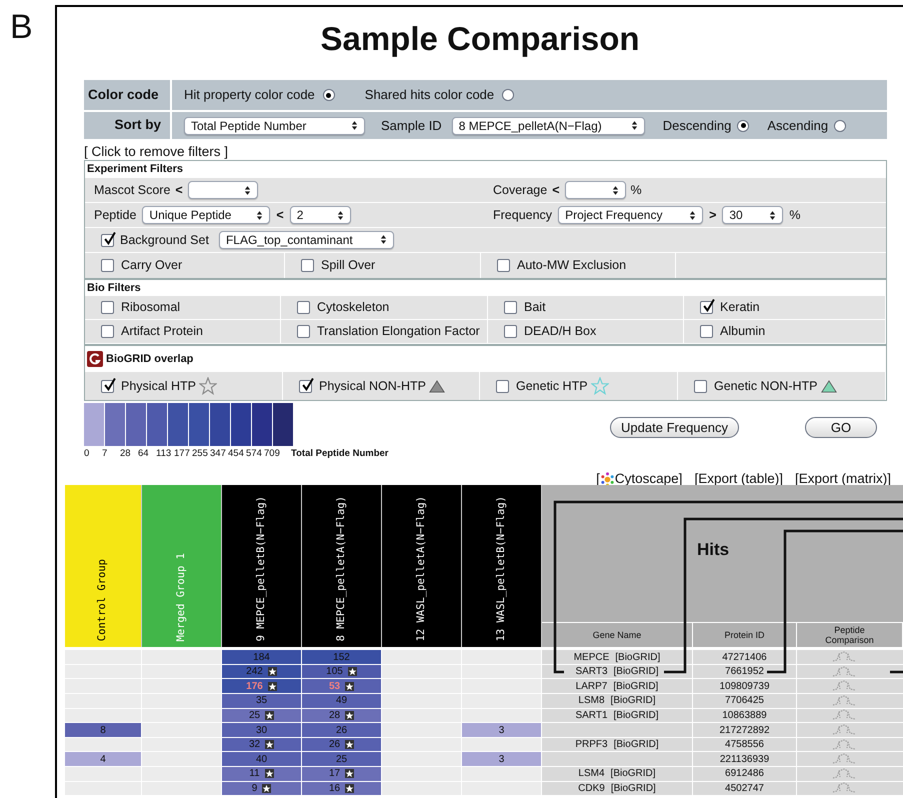 The height and width of the screenshot is (798, 903). What do you see at coordinates (262, 566) in the screenshot?
I see `column-header: 9 MEPCE_pelletB(N−Flag)` at bounding box center [262, 566].